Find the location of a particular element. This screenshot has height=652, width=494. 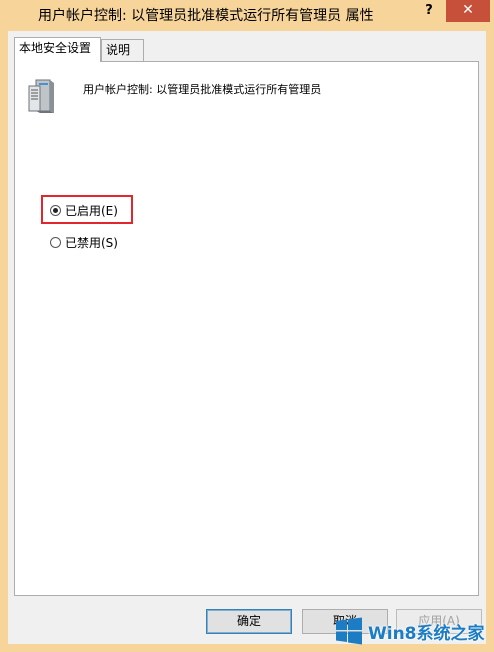

watermark-text: Win8系统之家 is located at coordinates (426, 633).